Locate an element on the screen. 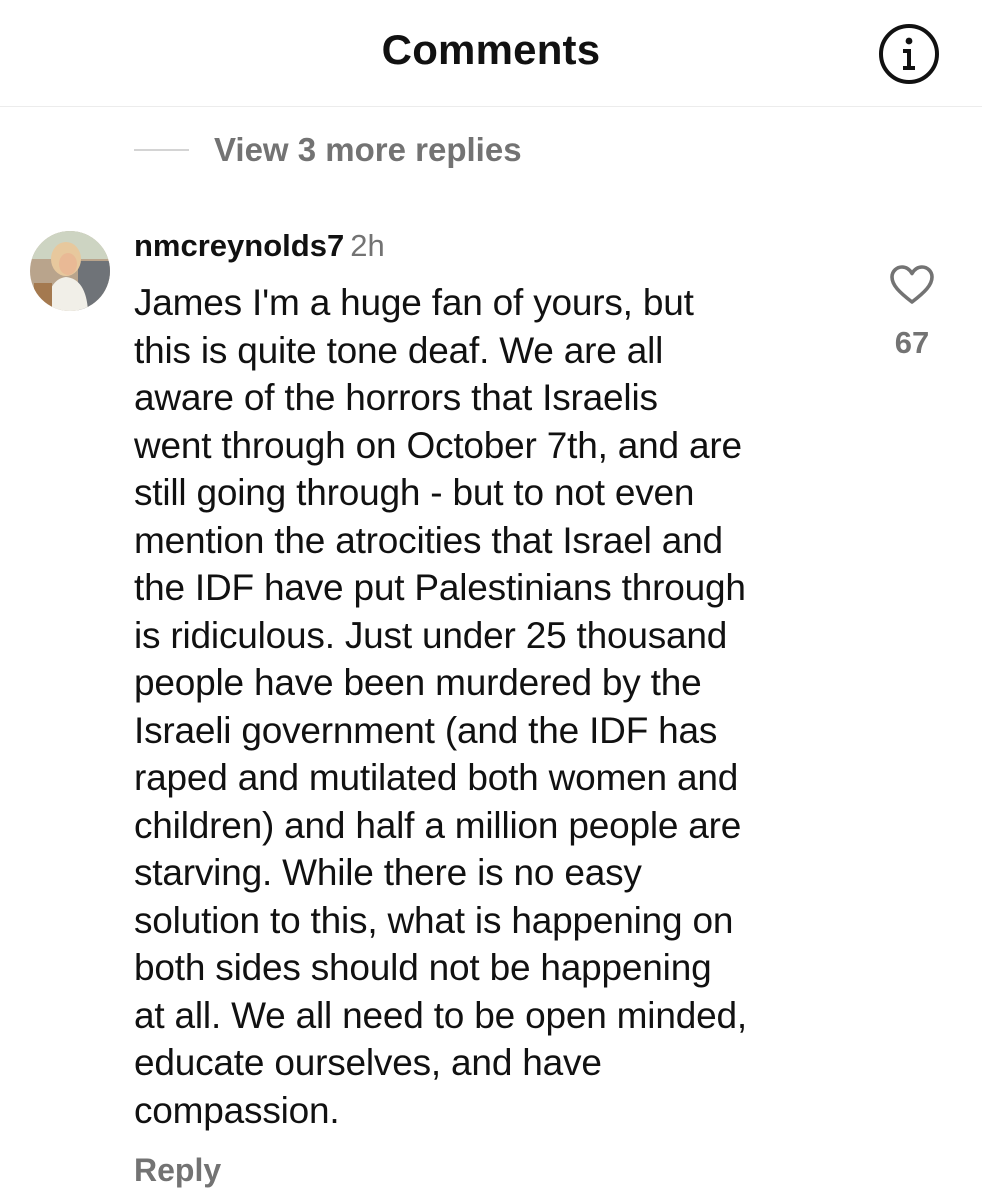 The width and height of the screenshot is (982, 1200). avatar-image is located at coordinates (70, 271).